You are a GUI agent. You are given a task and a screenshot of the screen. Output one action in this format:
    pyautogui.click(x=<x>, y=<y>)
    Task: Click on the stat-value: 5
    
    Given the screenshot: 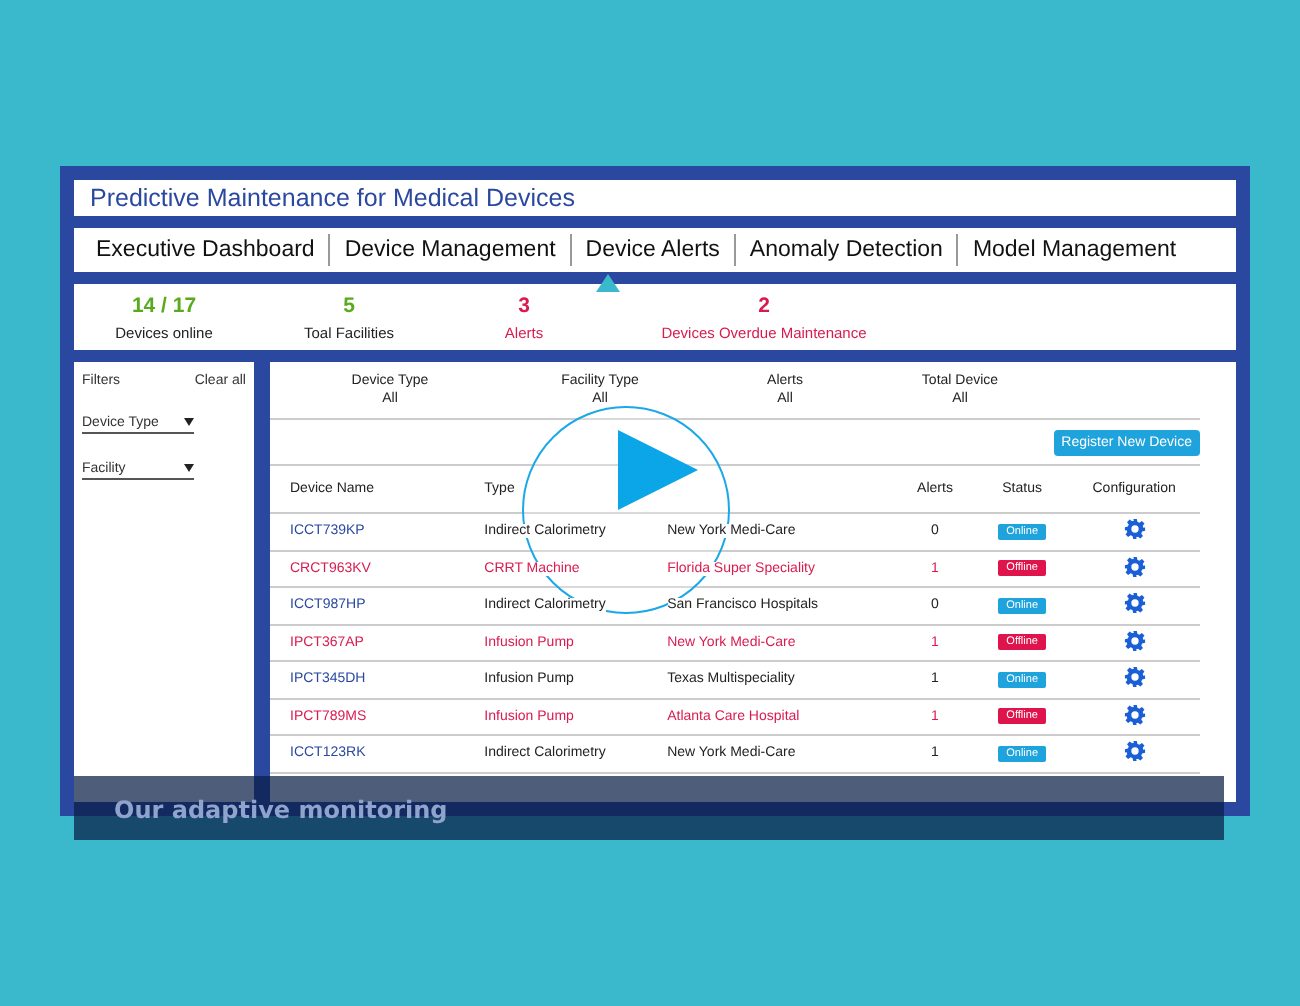 What is the action you would take?
    pyautogui.click(x=349, y=305)
    